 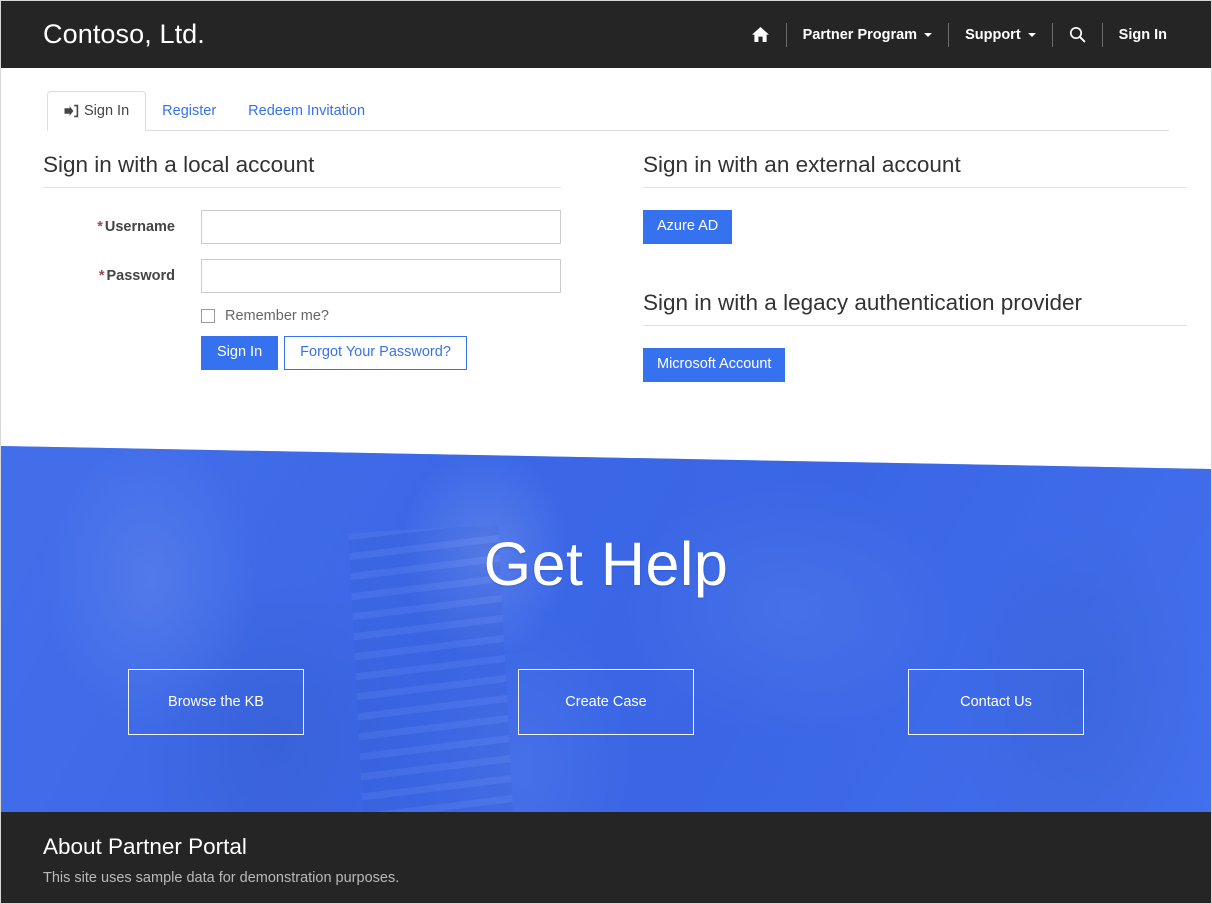 I want to click on nav-item-label: Sign In, so click(x=1142, y=34).